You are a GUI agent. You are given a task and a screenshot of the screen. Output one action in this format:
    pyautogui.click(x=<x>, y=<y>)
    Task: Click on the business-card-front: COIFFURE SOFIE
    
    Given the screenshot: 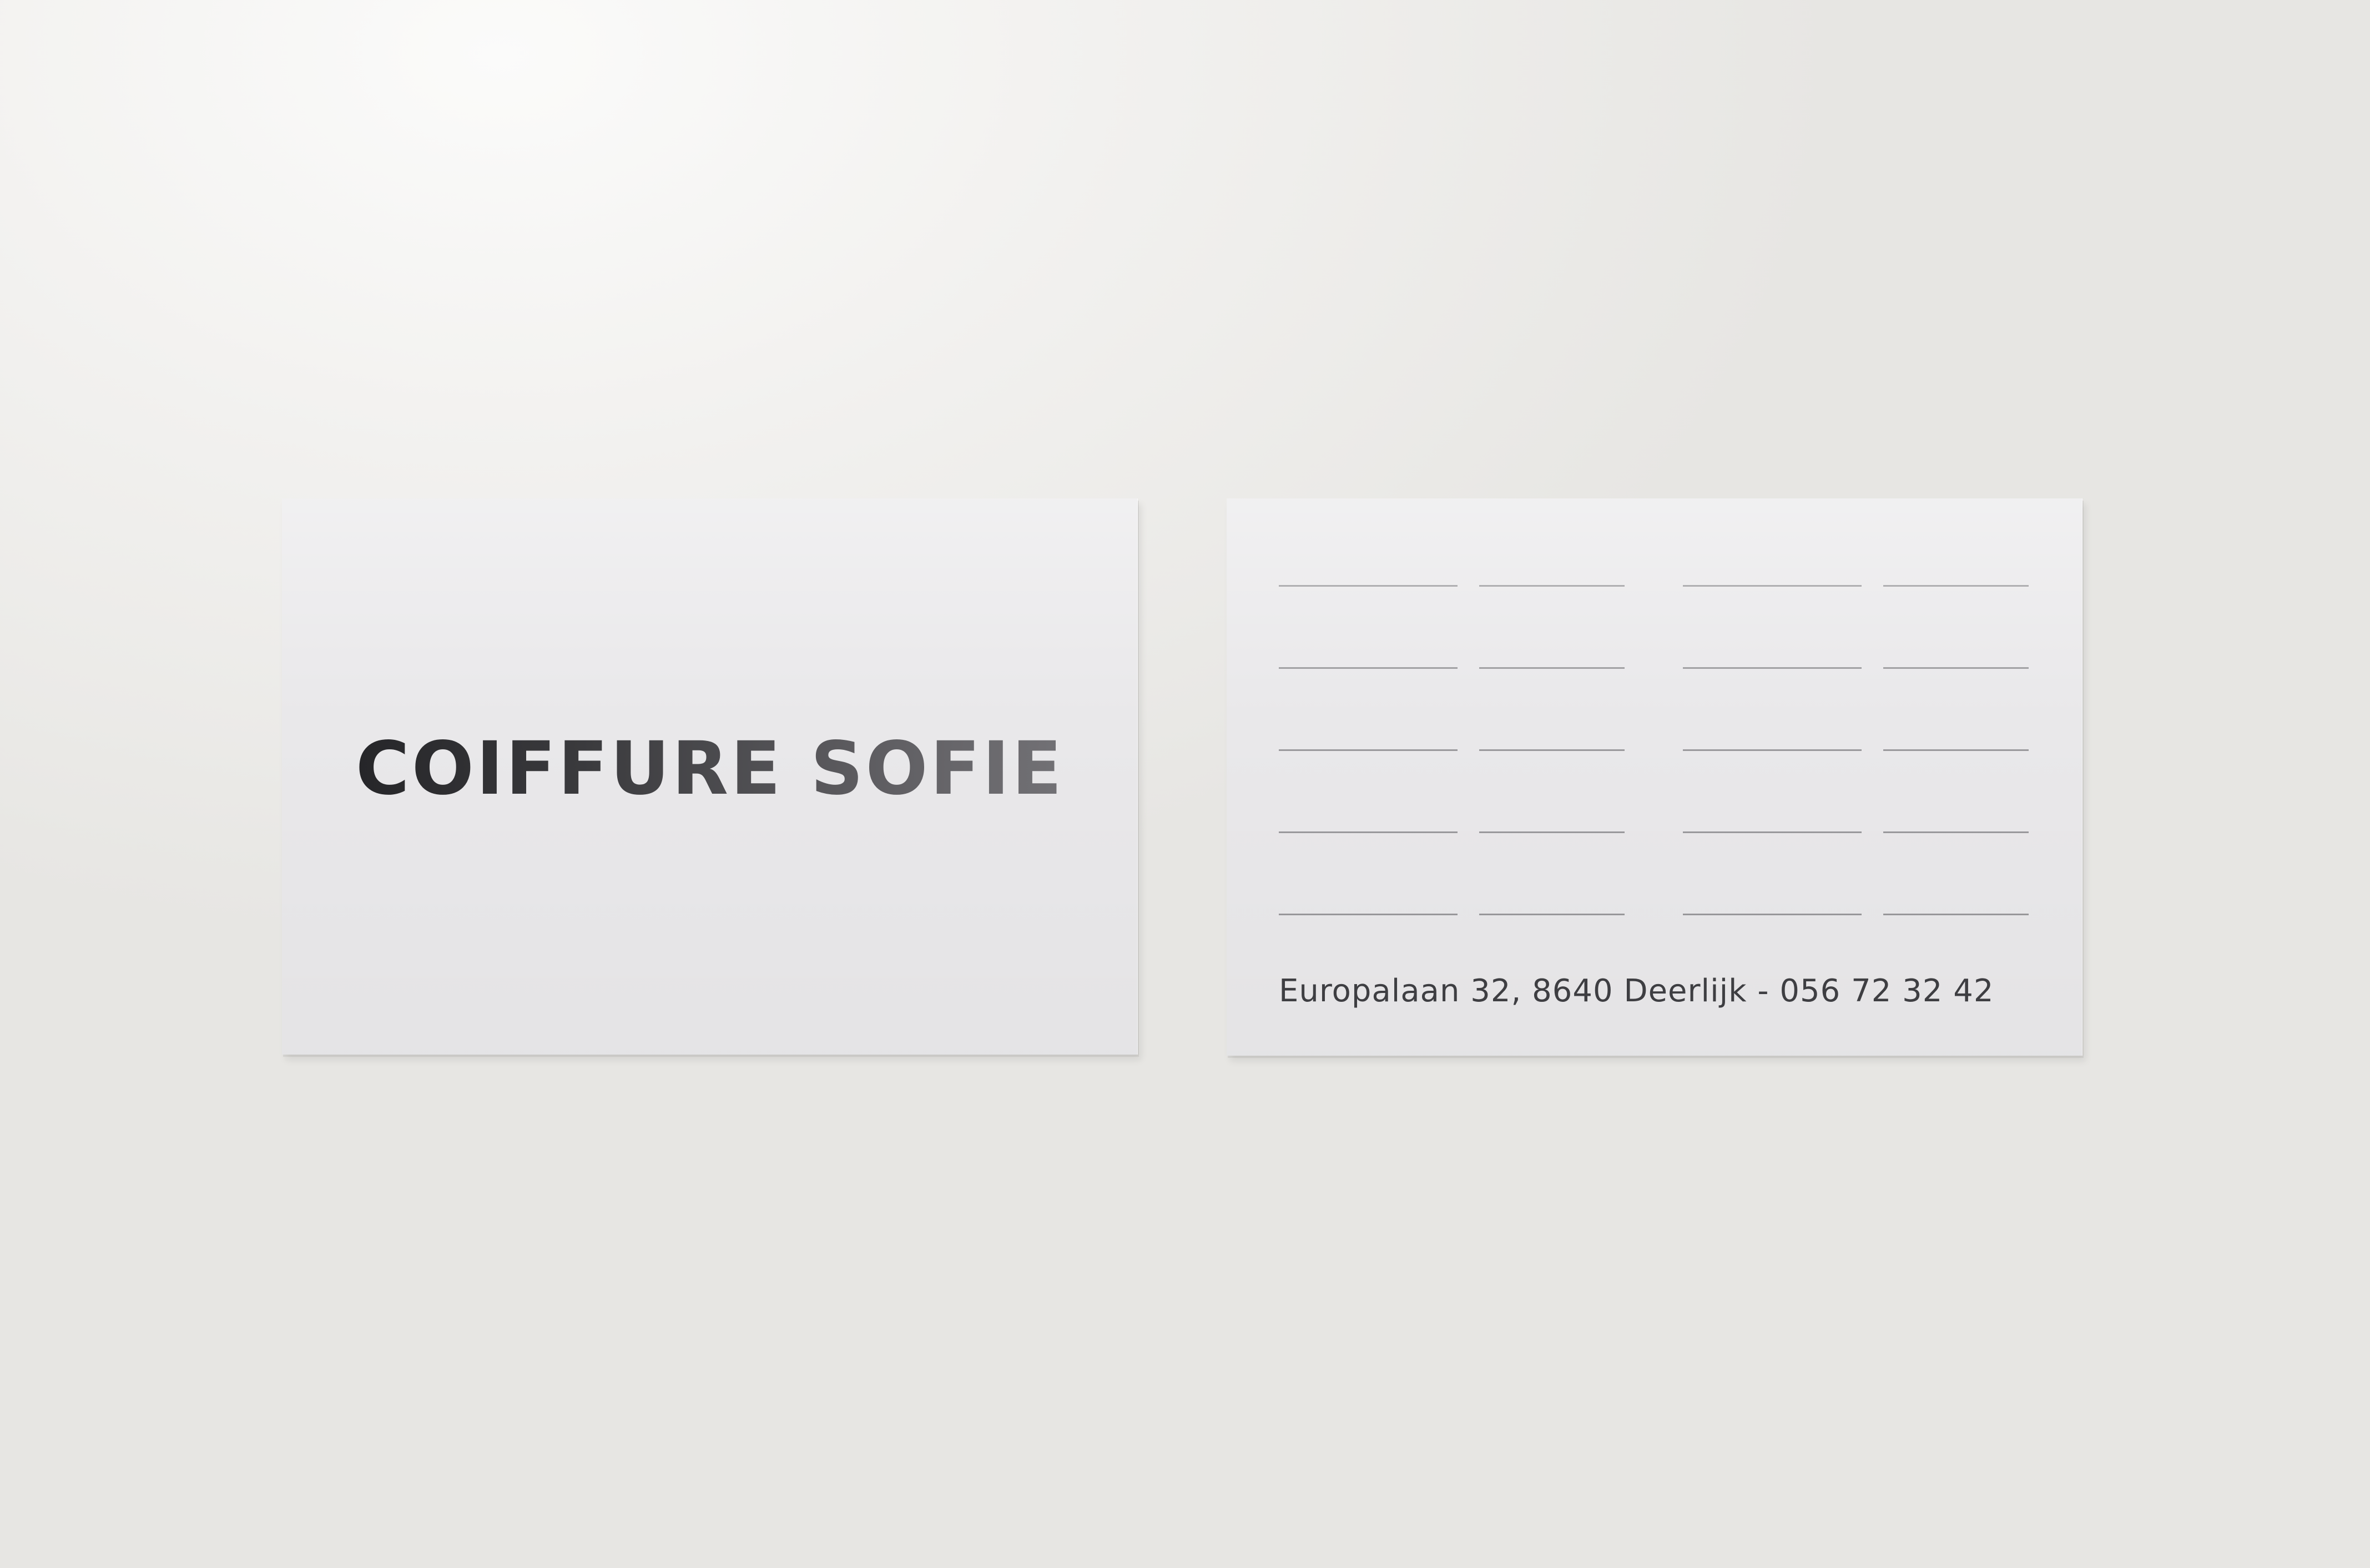 What is the action you would take?
    pyautogui.click(x=710, y=776)
    